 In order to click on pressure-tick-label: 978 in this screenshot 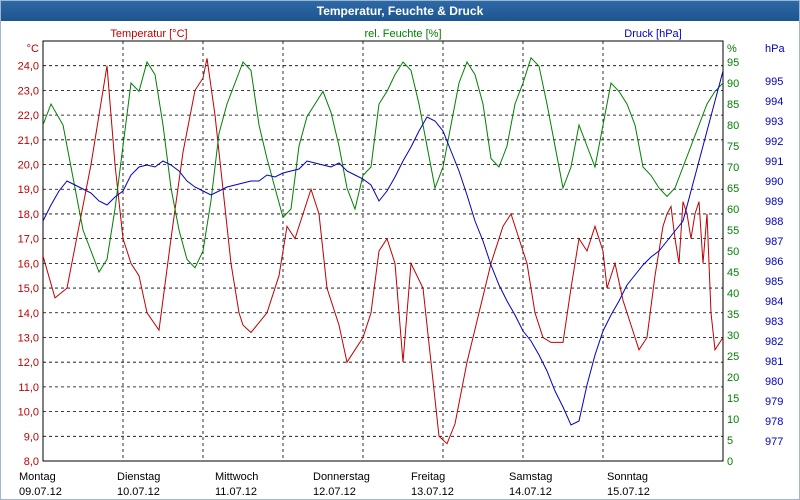, I will do `click(774, 422)`.